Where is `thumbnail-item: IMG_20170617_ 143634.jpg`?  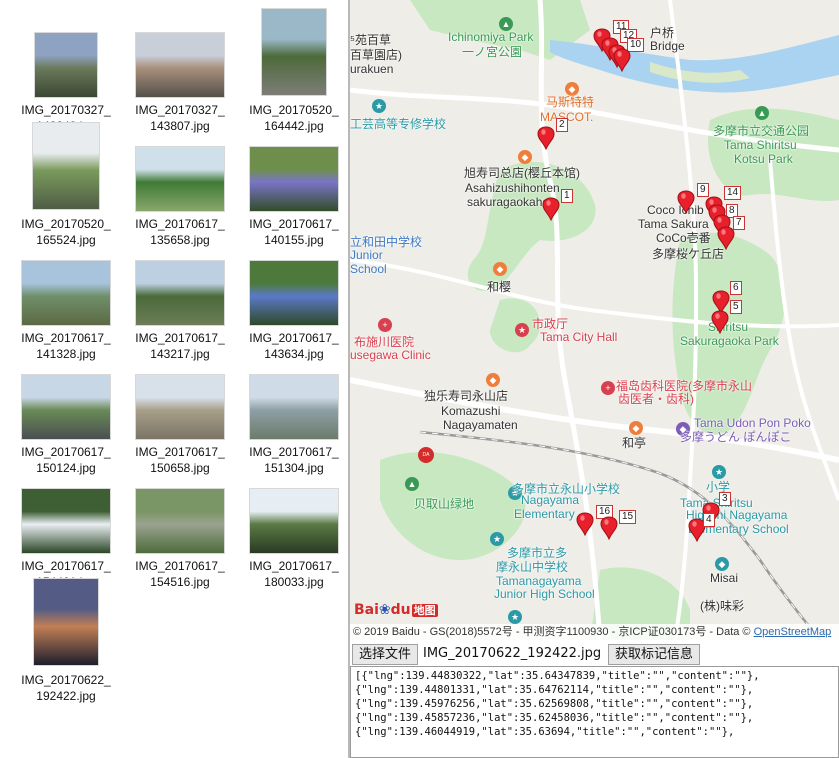 thumbnail-item: IMG_20170617_ 143634.jpg is located at coordinates (294, 297).